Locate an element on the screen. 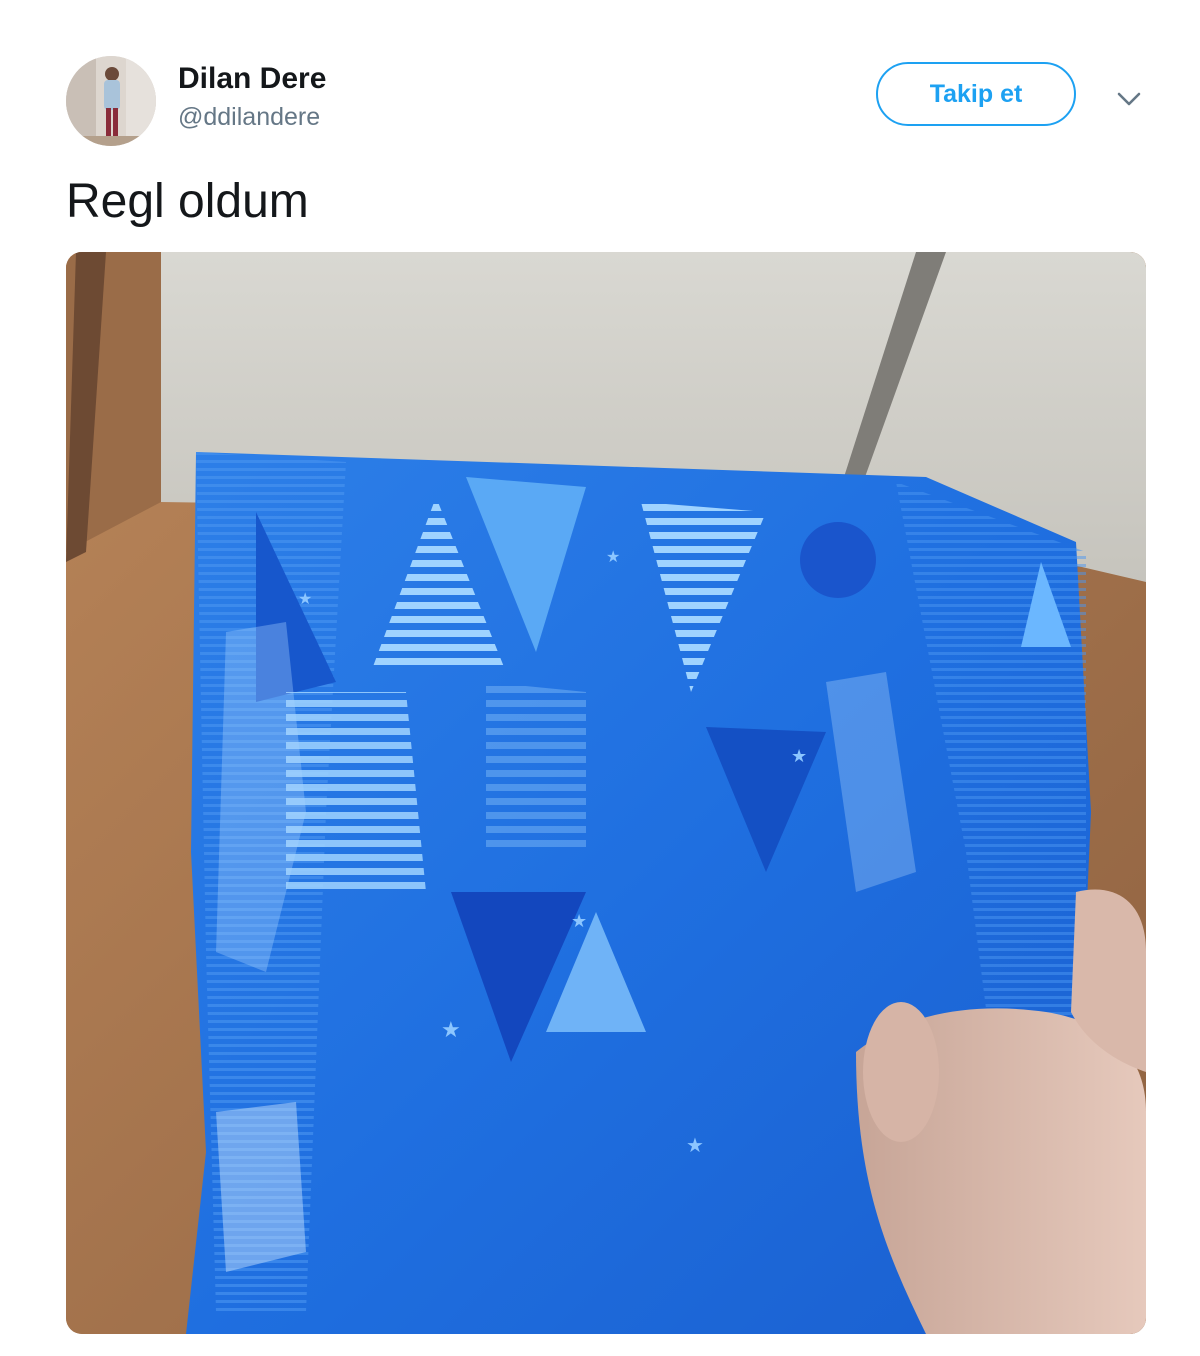 The height and width of the screenshot is (1356, 1200). tweet-text: Regl oldum is located at coordinates (187, 201).